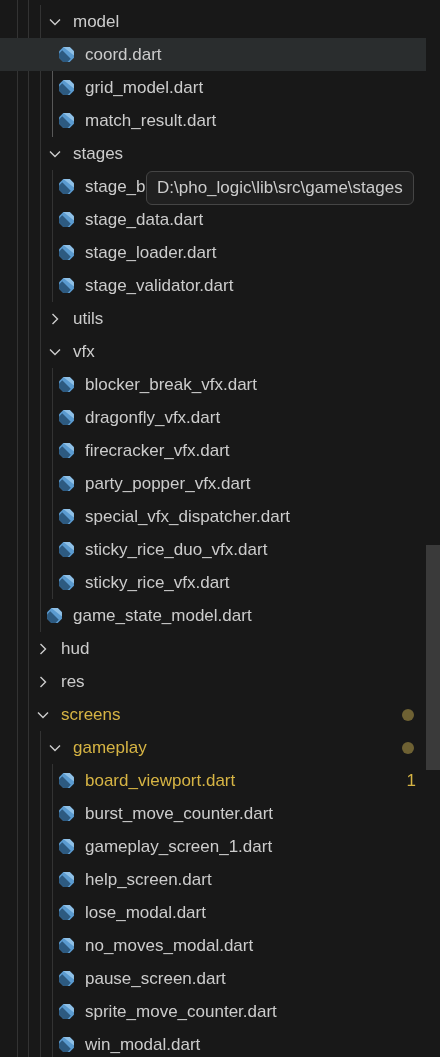  Describe the element at coordinates (171, 384) in the screenshot. I see `file-name: blocker_break_vfx.dart` at that location.